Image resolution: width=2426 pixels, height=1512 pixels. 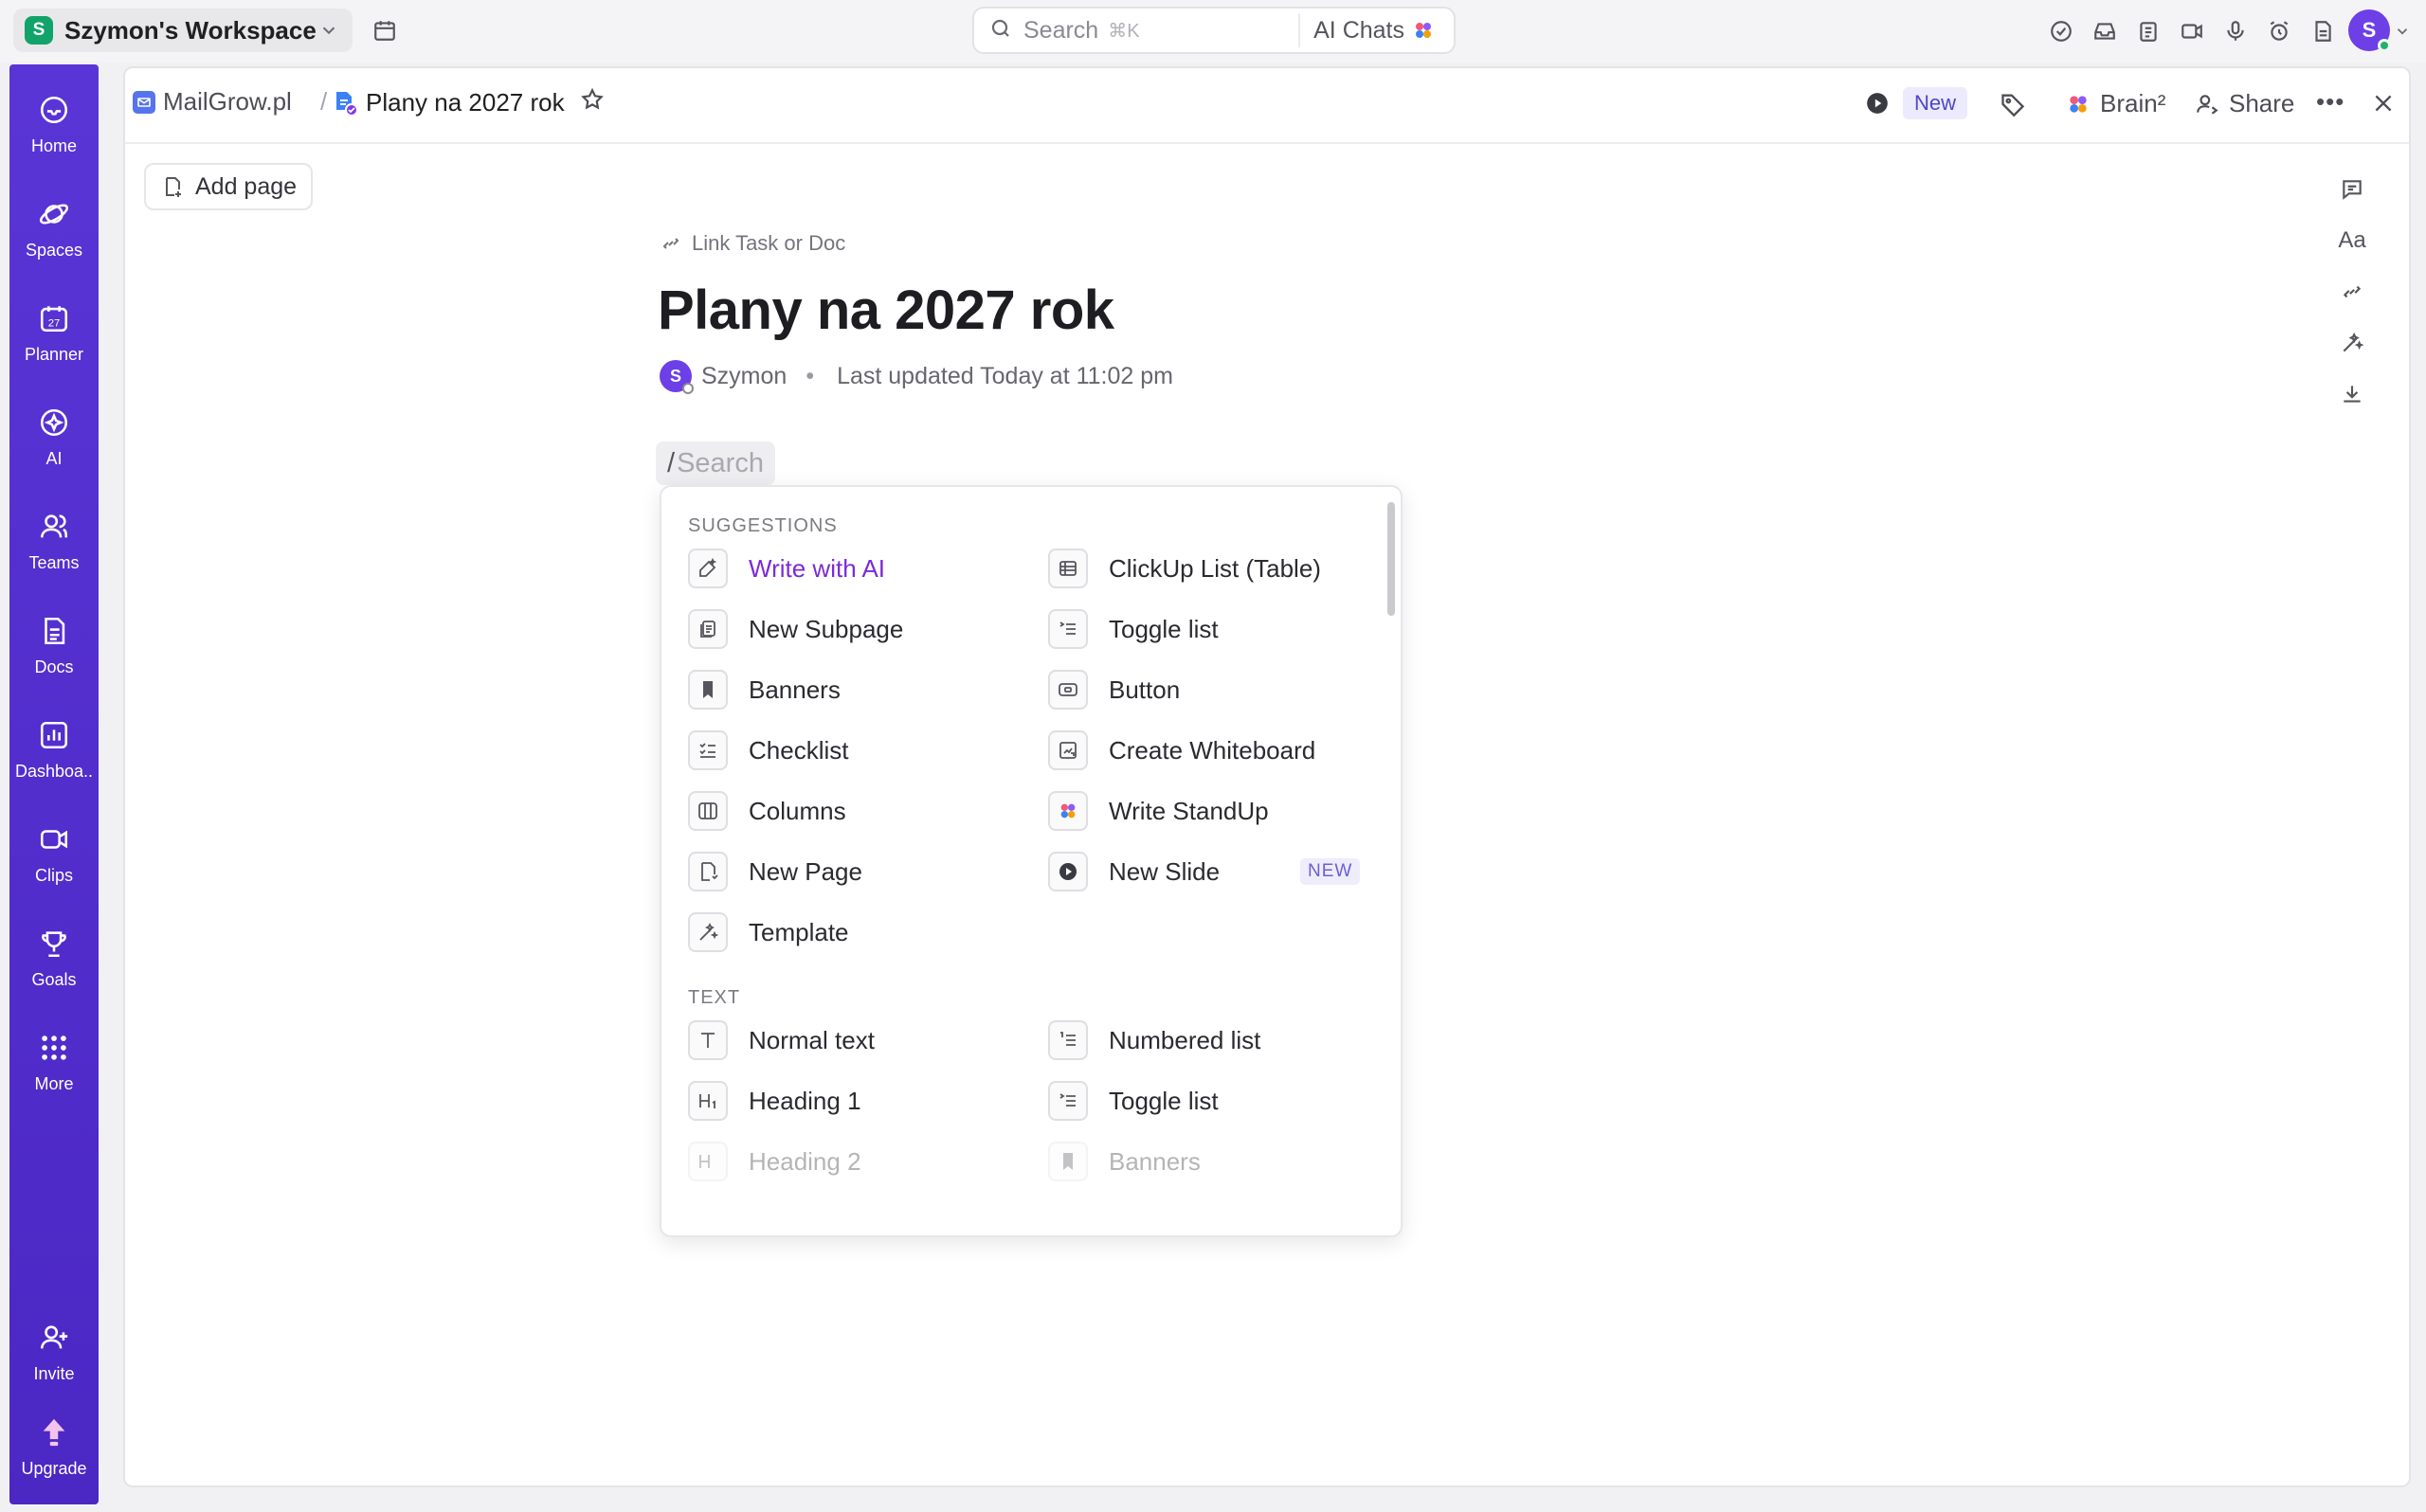 What do you see at coordinates (1124, 31) in the screenshot?
I see `search-shortcut: ⌘K` at bounding box center [1124, 31].